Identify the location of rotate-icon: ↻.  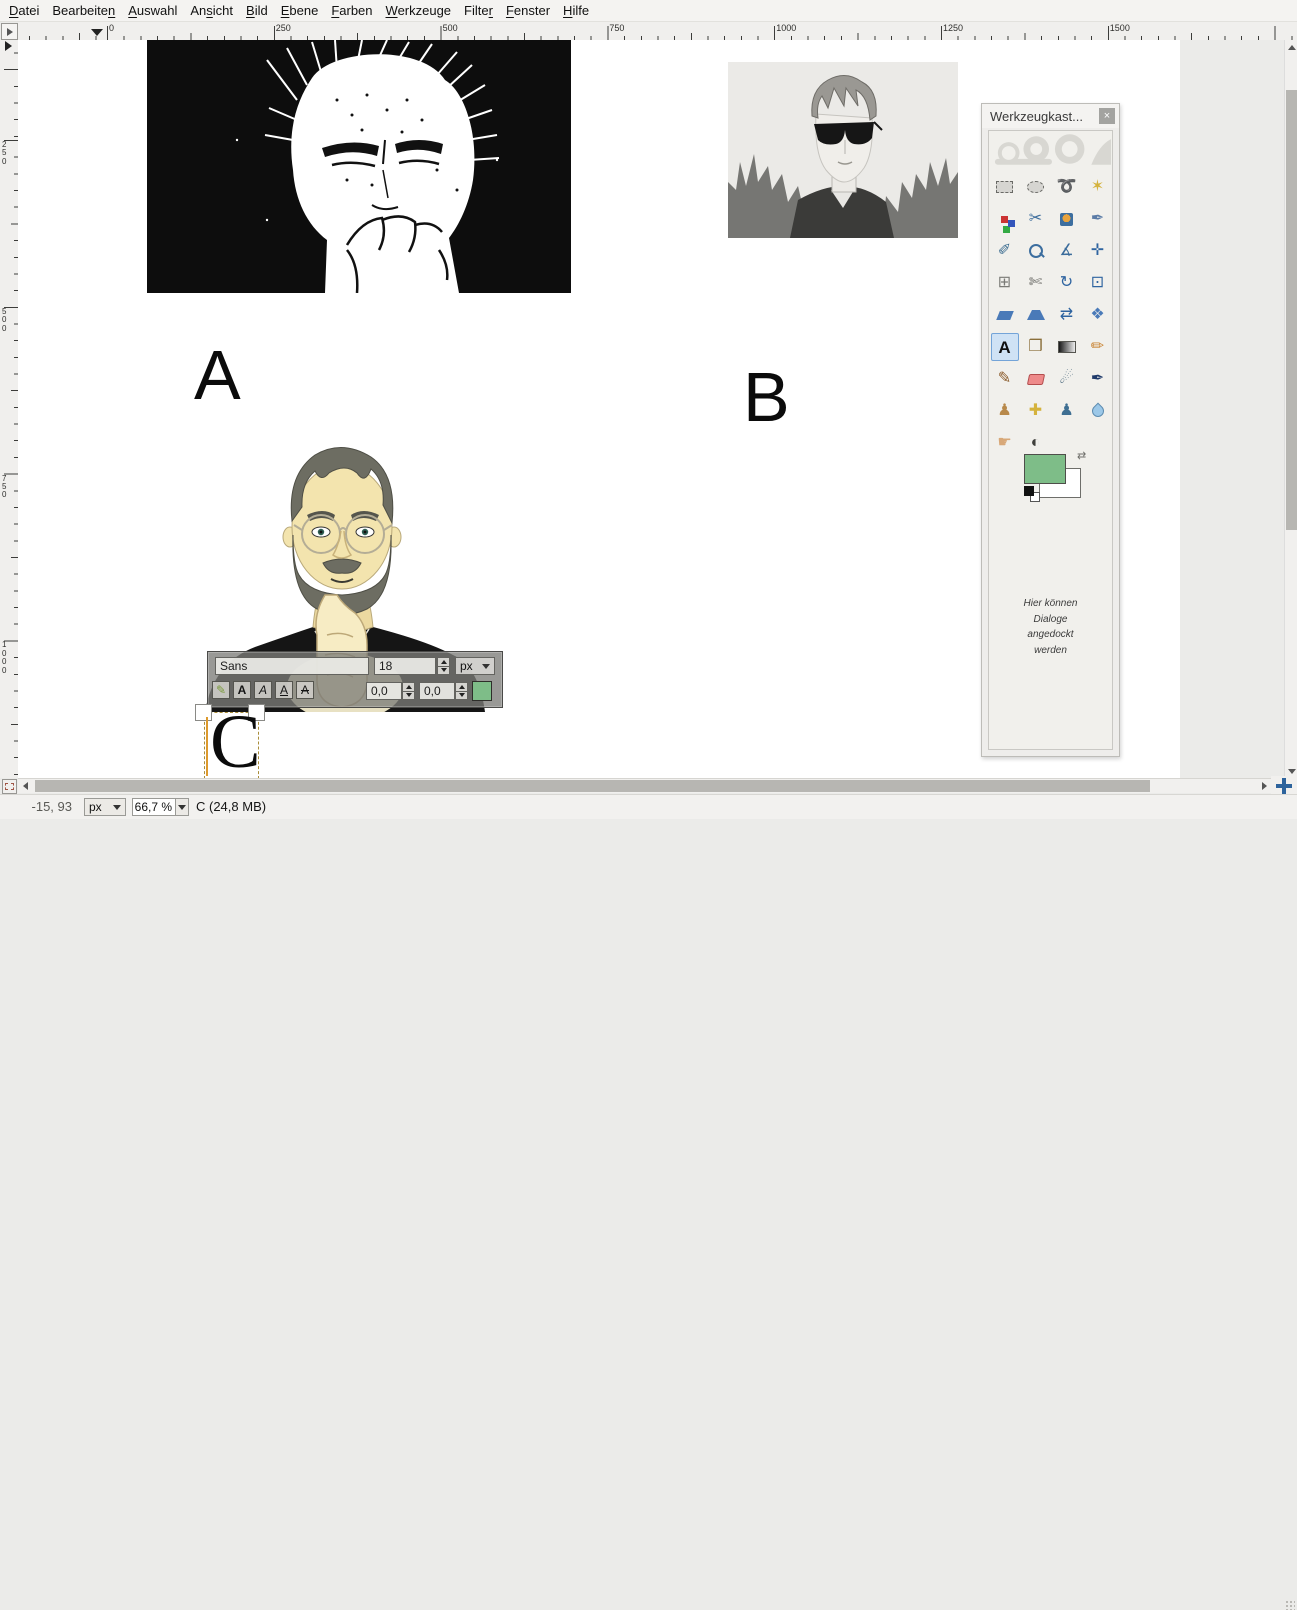
(1066, 282).